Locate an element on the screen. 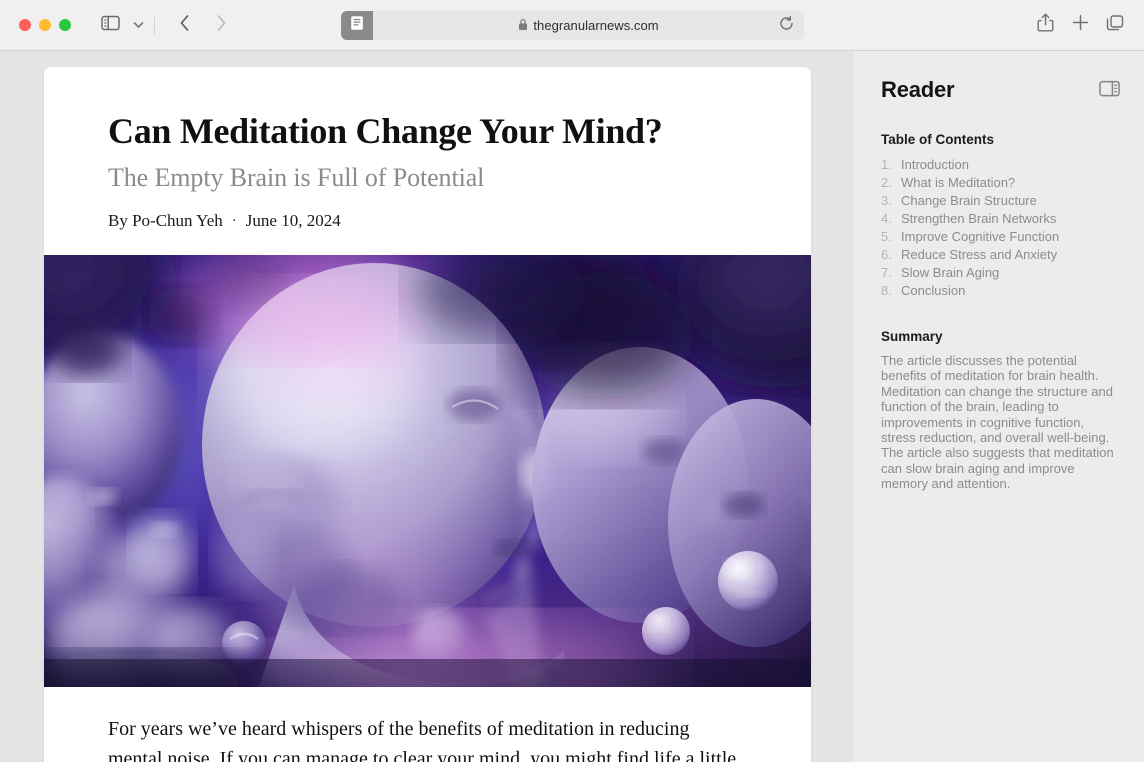  address-bar-container: thegranularnews.com is located at coordinates (572, 25).